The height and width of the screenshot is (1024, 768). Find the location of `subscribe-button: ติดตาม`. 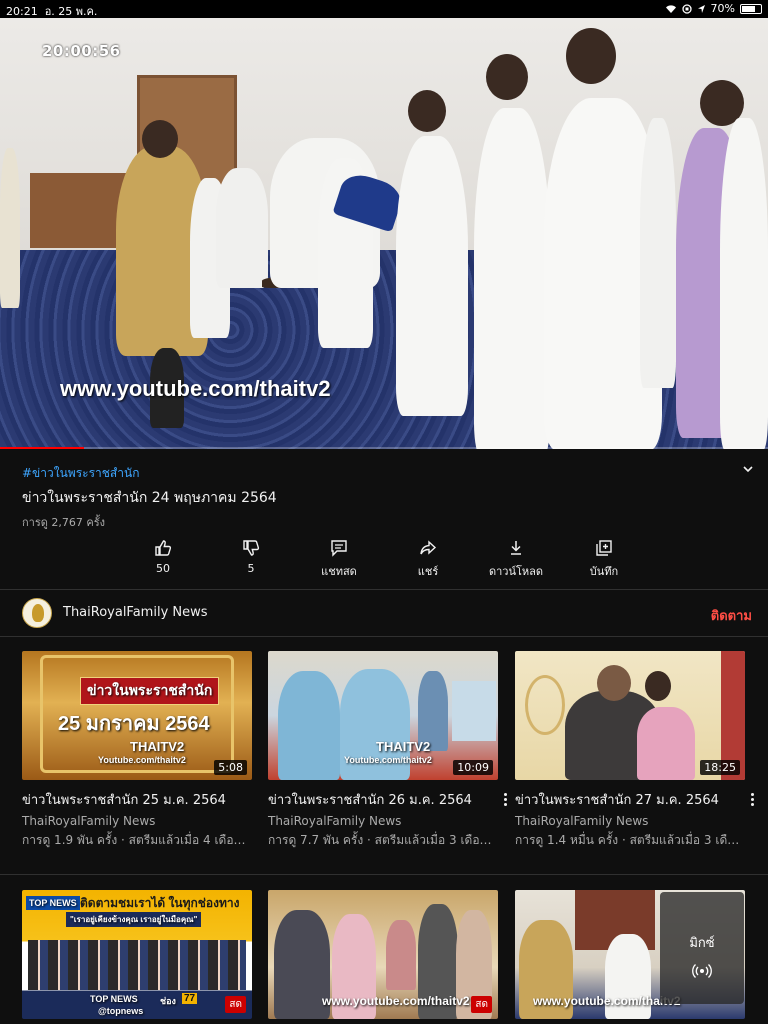

subscribe-button: ติดตาม is located at coordinates (731, 615).